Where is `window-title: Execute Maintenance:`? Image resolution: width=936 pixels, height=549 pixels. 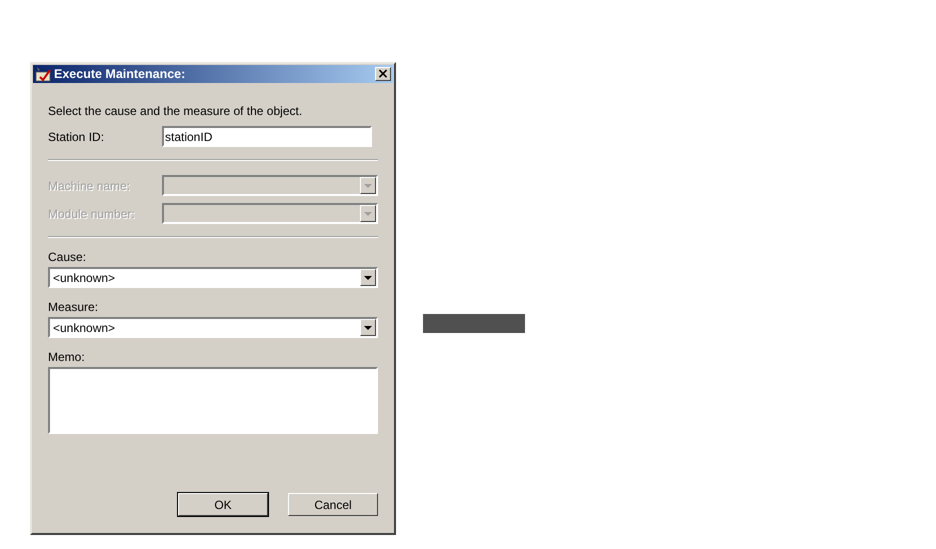
window-title: Execute Maintenance: is located at coordinates (120, 74).